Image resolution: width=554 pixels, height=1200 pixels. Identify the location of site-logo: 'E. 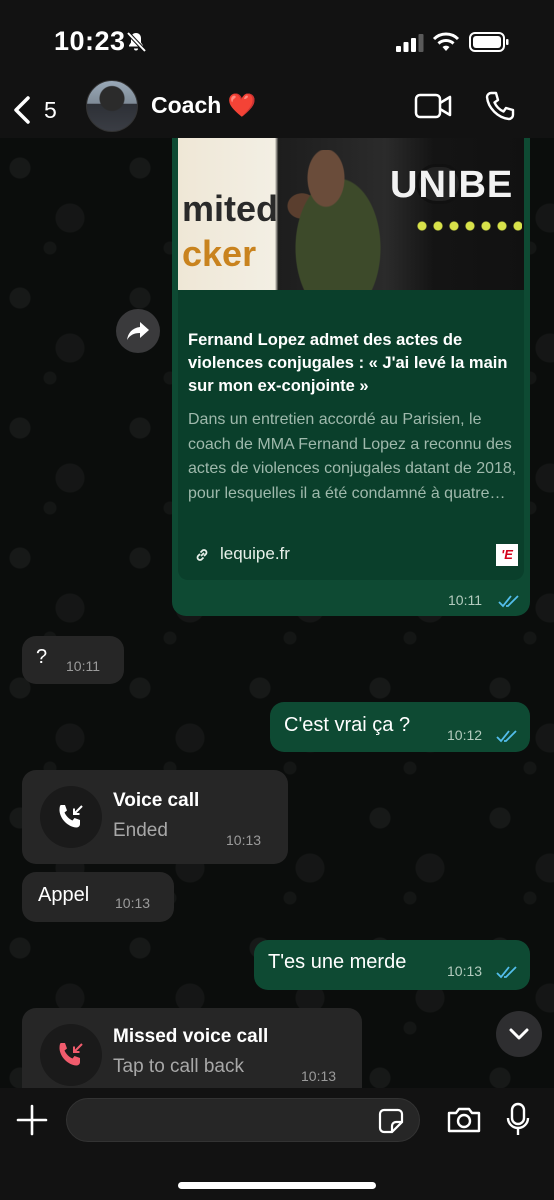
(507, 555).